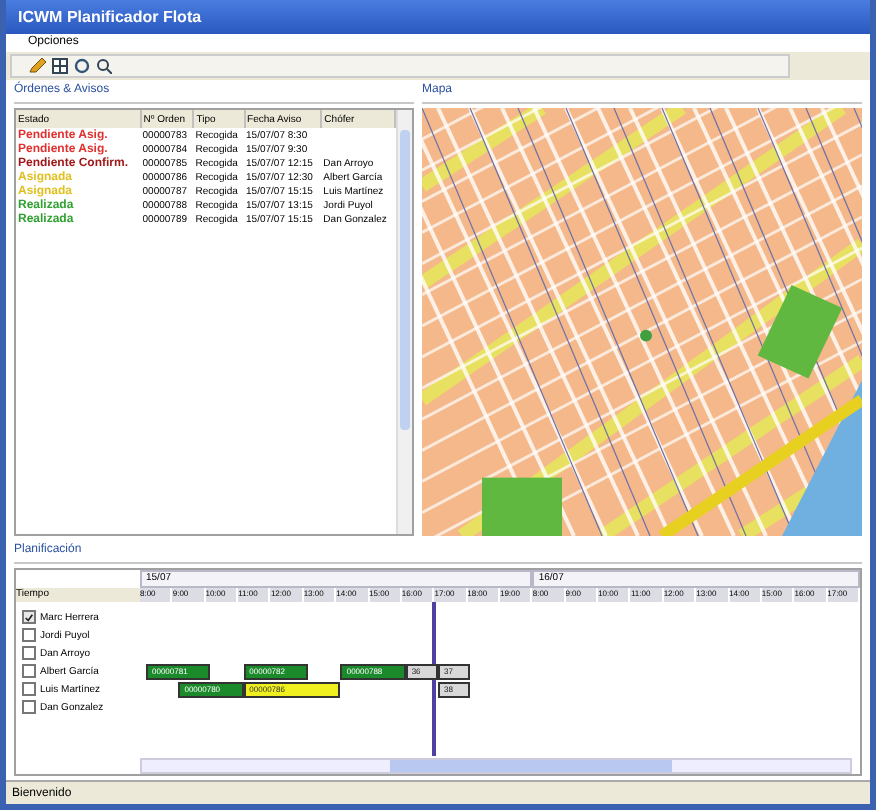  What do you see at coordinates (60, 66) in the screenshot?
I see `grid-icon` at bounding box center [60, 66].